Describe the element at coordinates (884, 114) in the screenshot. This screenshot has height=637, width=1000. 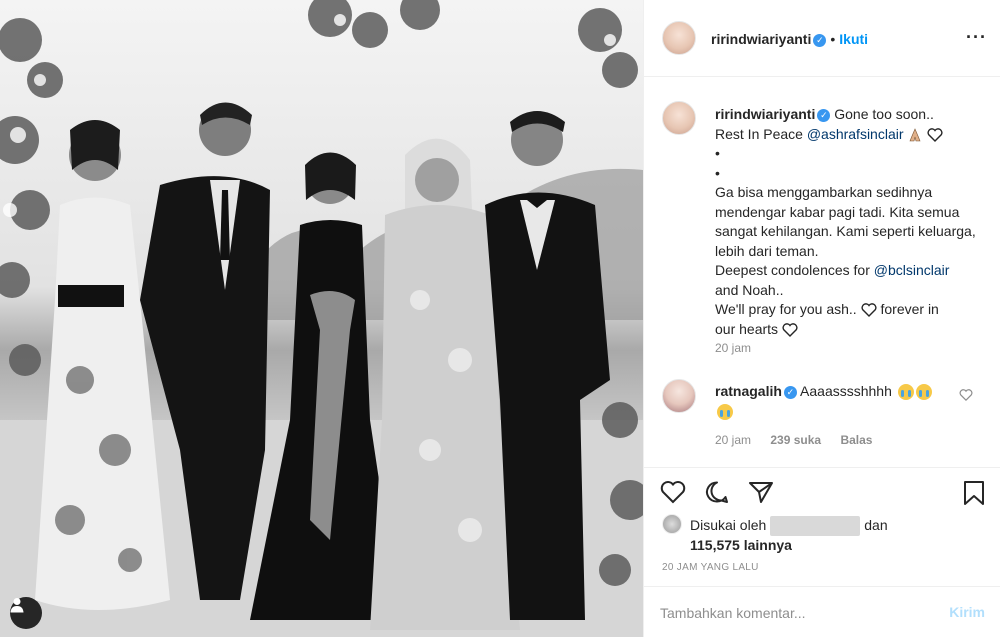
I see `caption-line1: Gone too soon..` at that location.